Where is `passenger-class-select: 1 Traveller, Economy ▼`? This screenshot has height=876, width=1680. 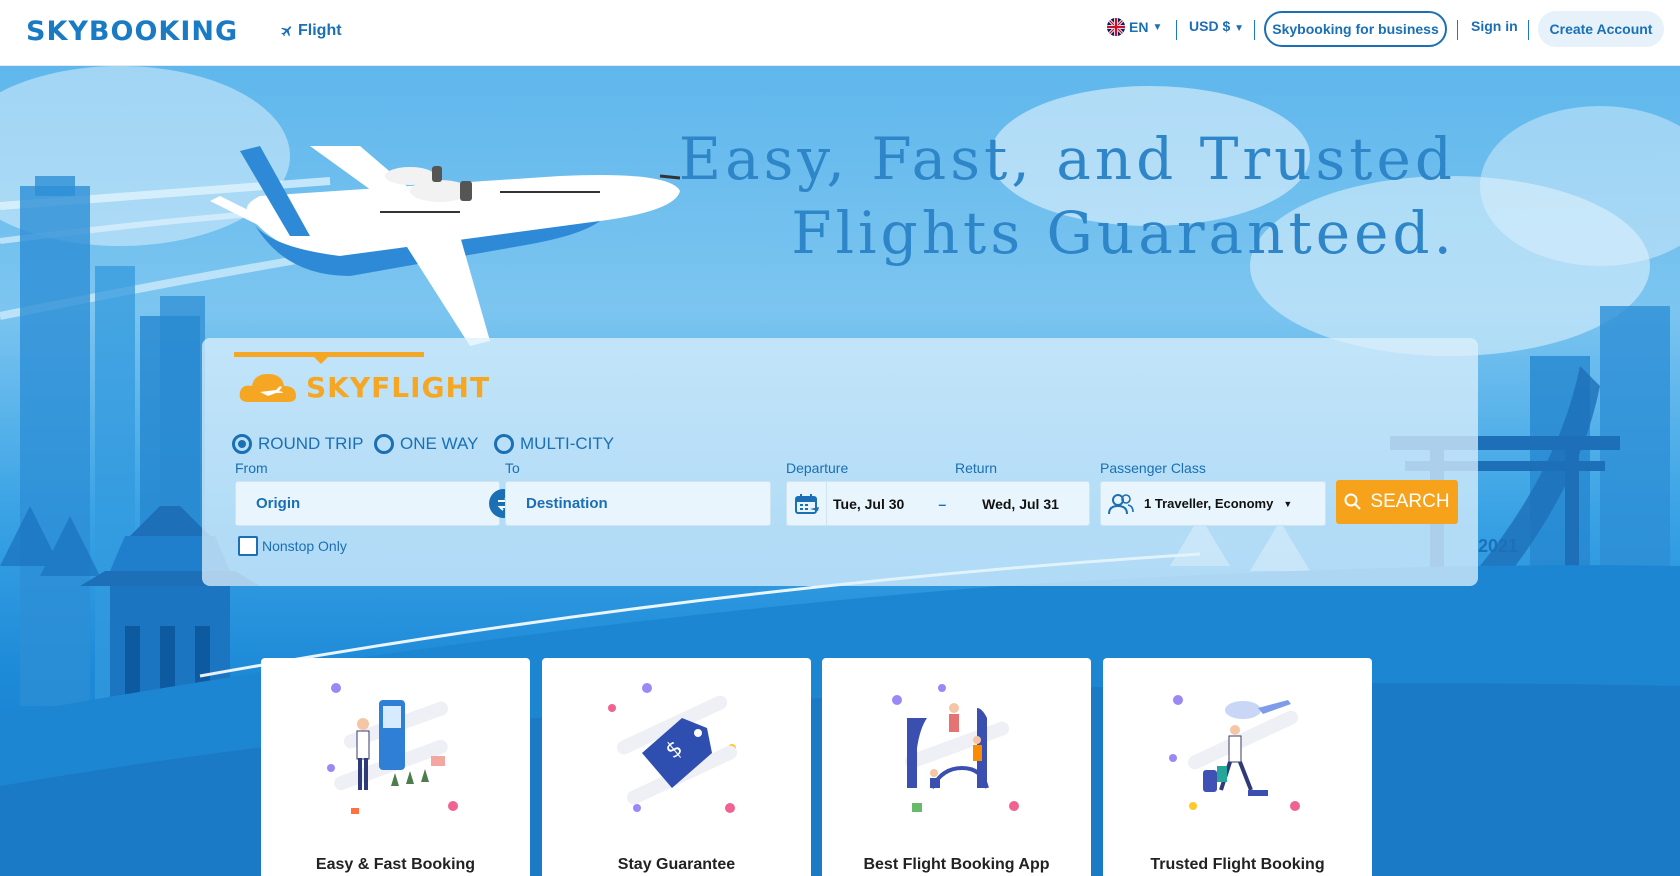 passenger-class-select: 1 Traveller, Economy ▼ is located at coordinates (1213, 503).